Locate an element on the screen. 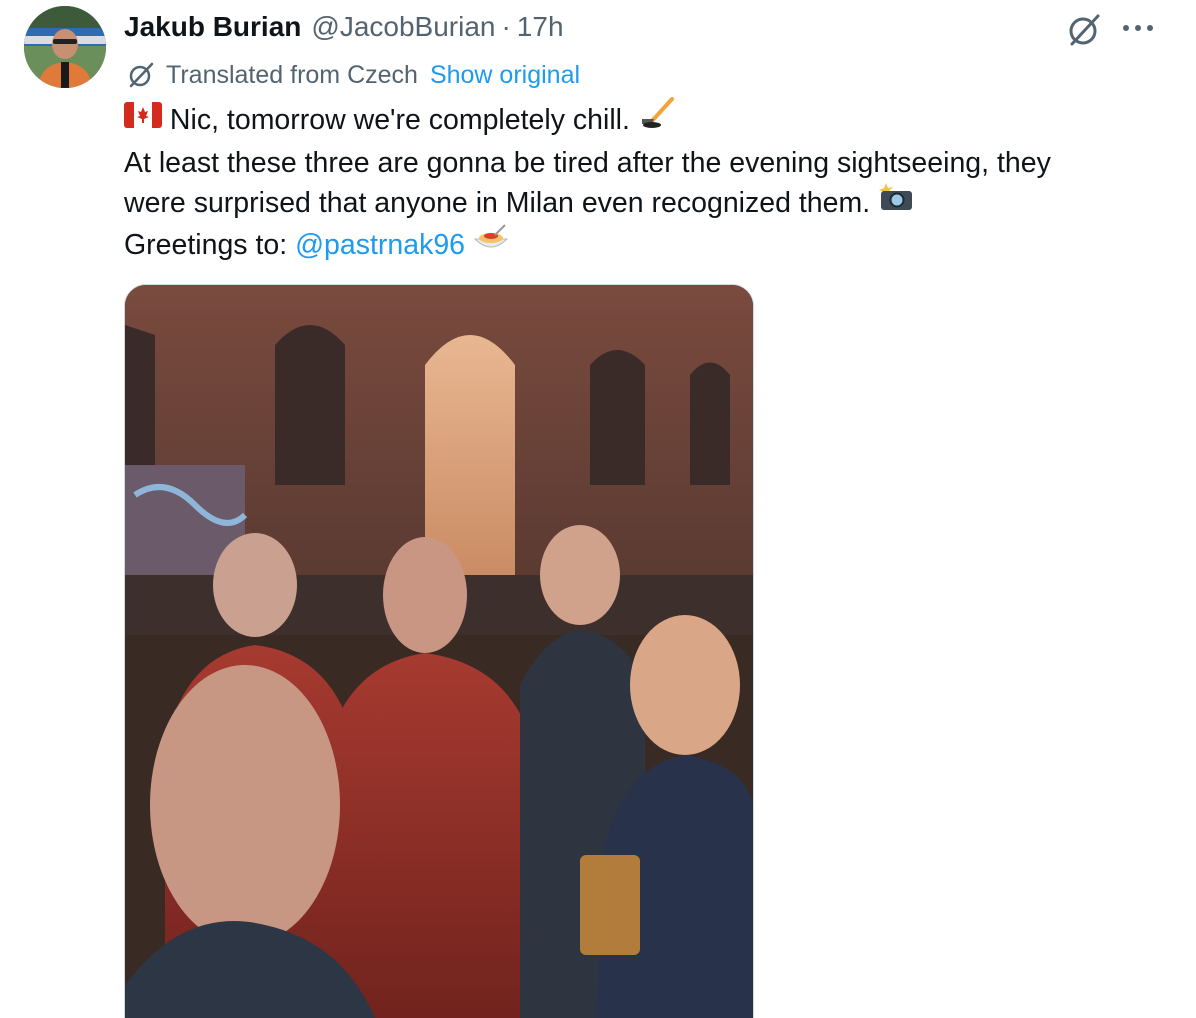  author-handle: @JacobBurian is located at coordinates (403, 27).